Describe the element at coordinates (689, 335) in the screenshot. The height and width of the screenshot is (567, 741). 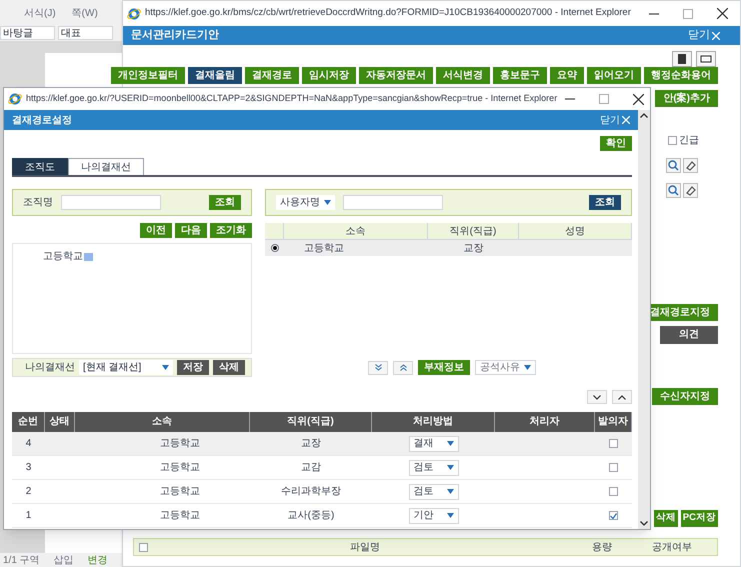
I see `table-header: 의견` at that location.